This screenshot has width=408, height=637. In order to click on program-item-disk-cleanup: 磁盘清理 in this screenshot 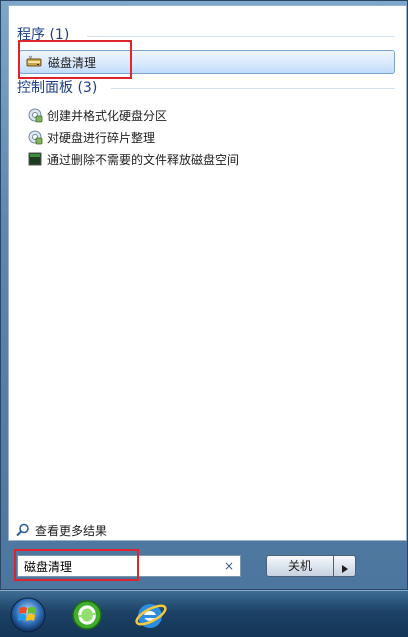, I will do `click(207, 62)`.